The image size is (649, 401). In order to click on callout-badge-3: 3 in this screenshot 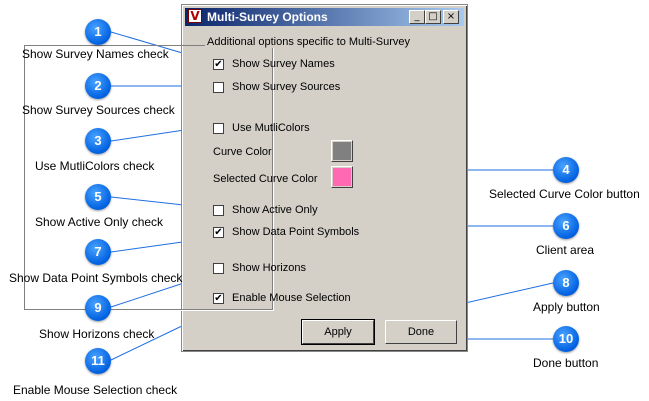, I will do `click(98, 141)`.